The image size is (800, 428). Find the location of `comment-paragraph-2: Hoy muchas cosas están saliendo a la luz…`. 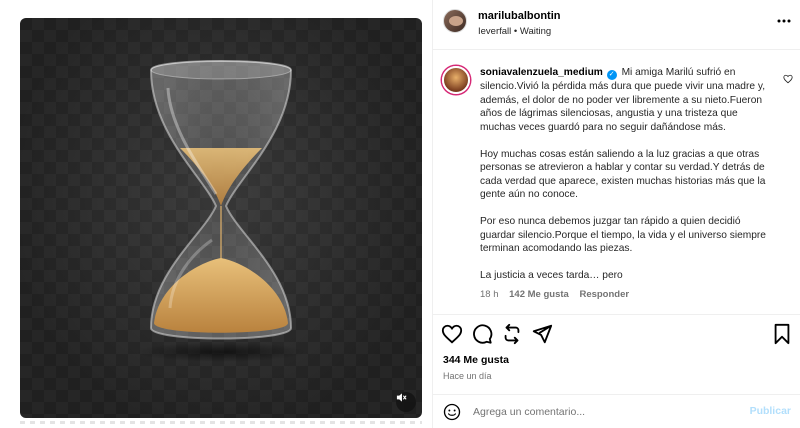

comment-paragraph-2: Hoy muchas cosas están saliendo a la luz… is located at coordinates (623, 174).